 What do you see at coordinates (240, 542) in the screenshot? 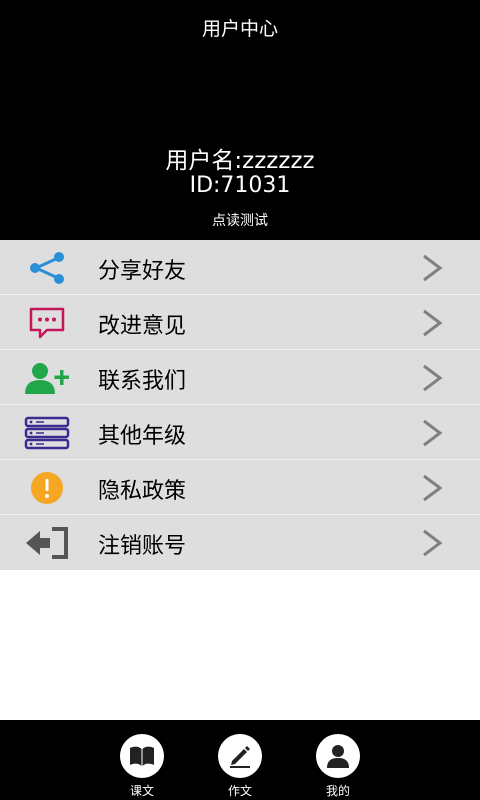
I see `menu-item-deactivate: 注销账号` at bounding box center [240, 542].